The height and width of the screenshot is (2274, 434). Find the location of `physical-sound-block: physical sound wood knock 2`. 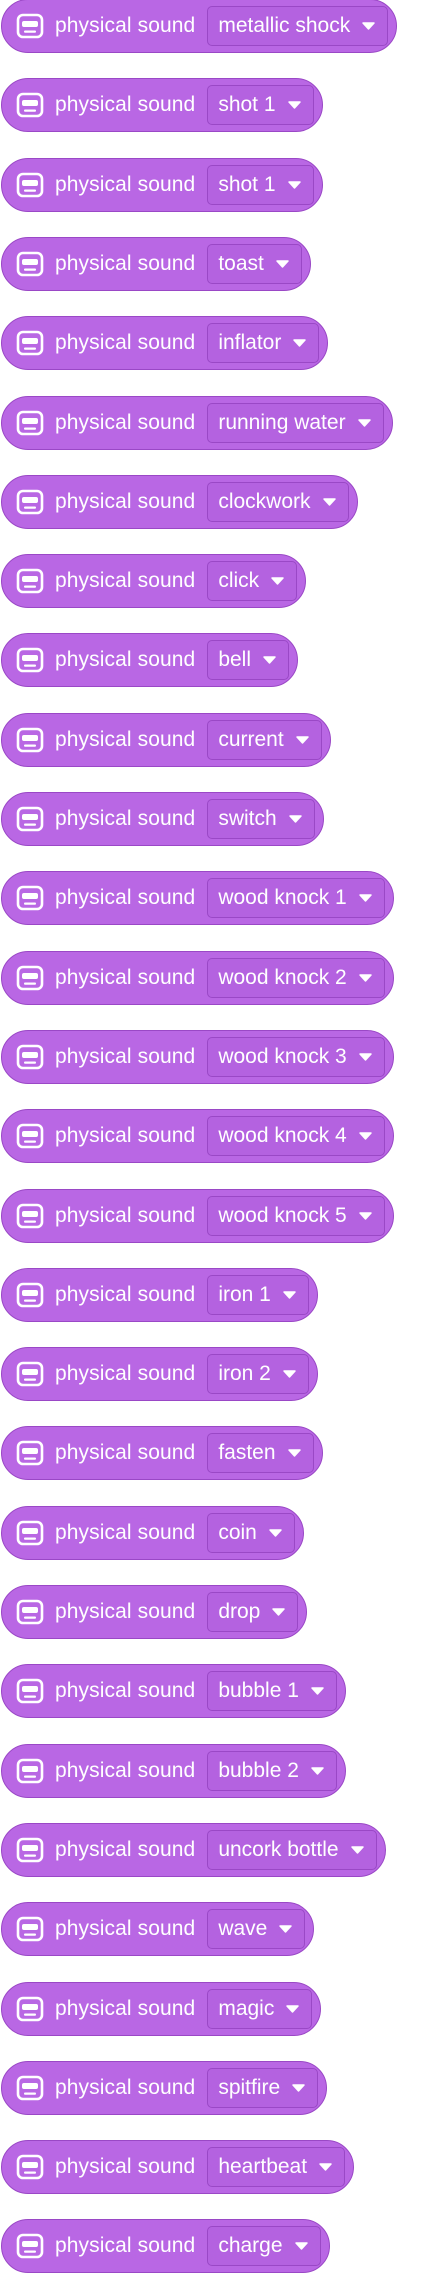

physical-sound-block: physical sound wood knock 2 is located at coordinates (197, 977).